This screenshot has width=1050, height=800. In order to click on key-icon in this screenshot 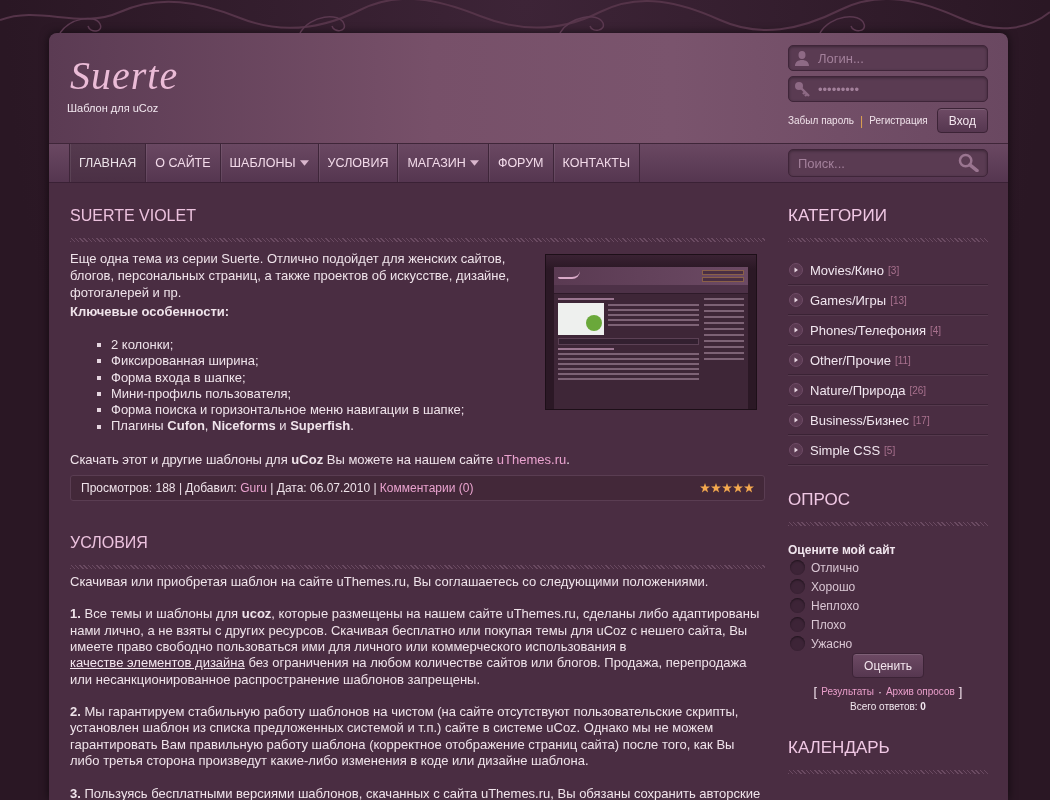, I will do `click(802, 89)`.